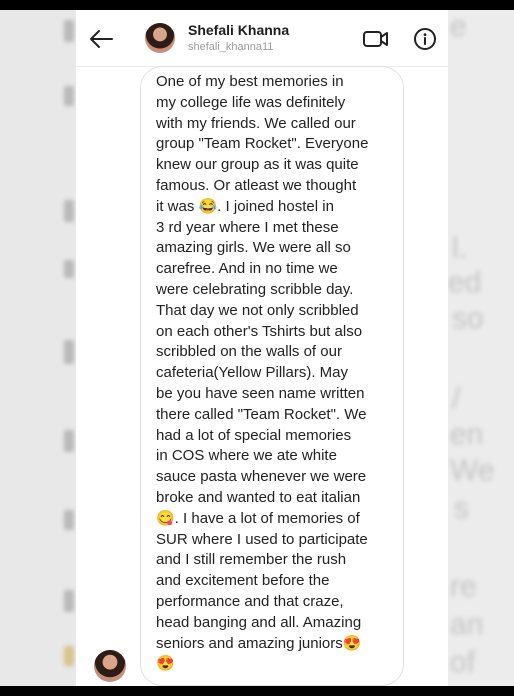  I want to click on blur-text: We, so click(472, 470).